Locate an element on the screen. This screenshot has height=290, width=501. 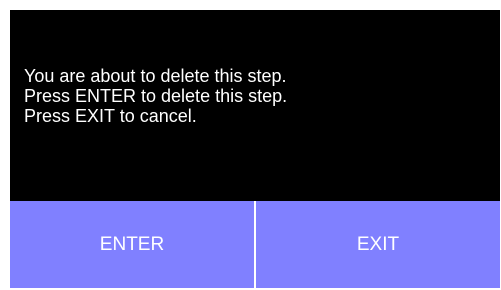
message-line-1: You are about to delete this step. is located at coordinates (155, 76).